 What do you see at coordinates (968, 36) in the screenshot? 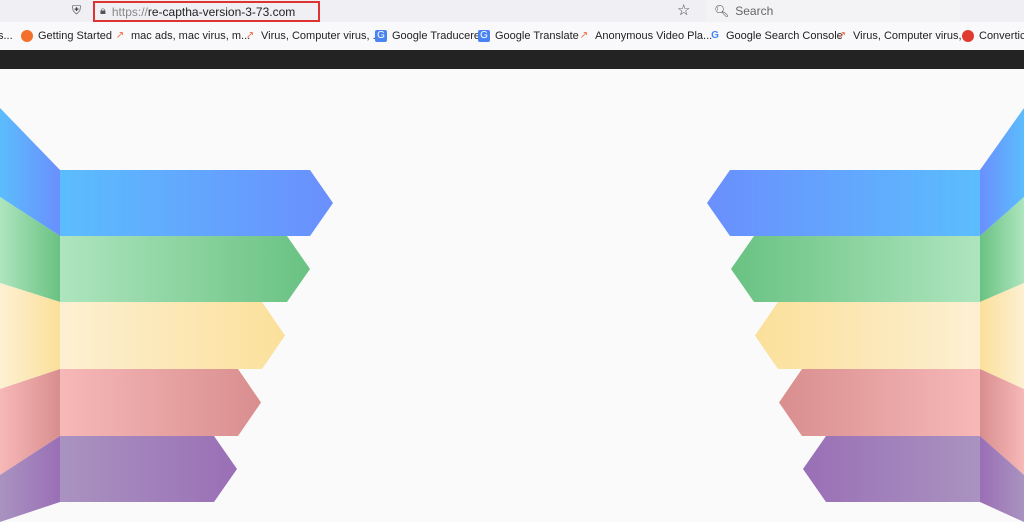
I see `convert-icon` at bounding box center [968, 36].